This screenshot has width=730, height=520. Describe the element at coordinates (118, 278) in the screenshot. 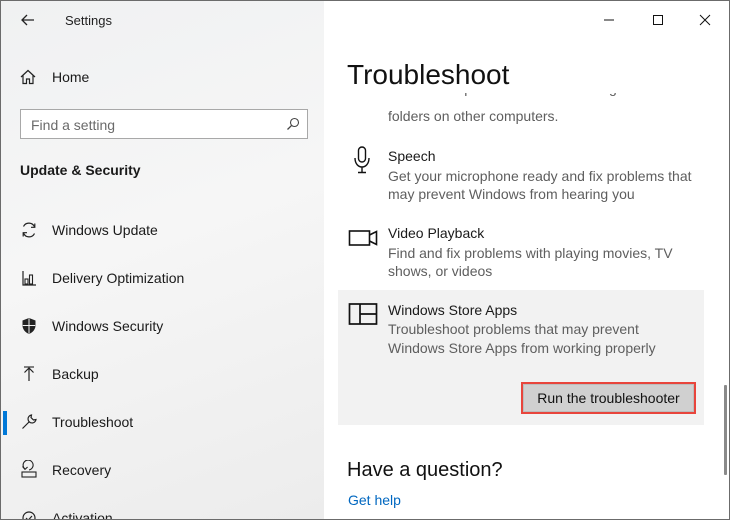

I see `sidebar-item-label: Delivery Optimization` at that location.